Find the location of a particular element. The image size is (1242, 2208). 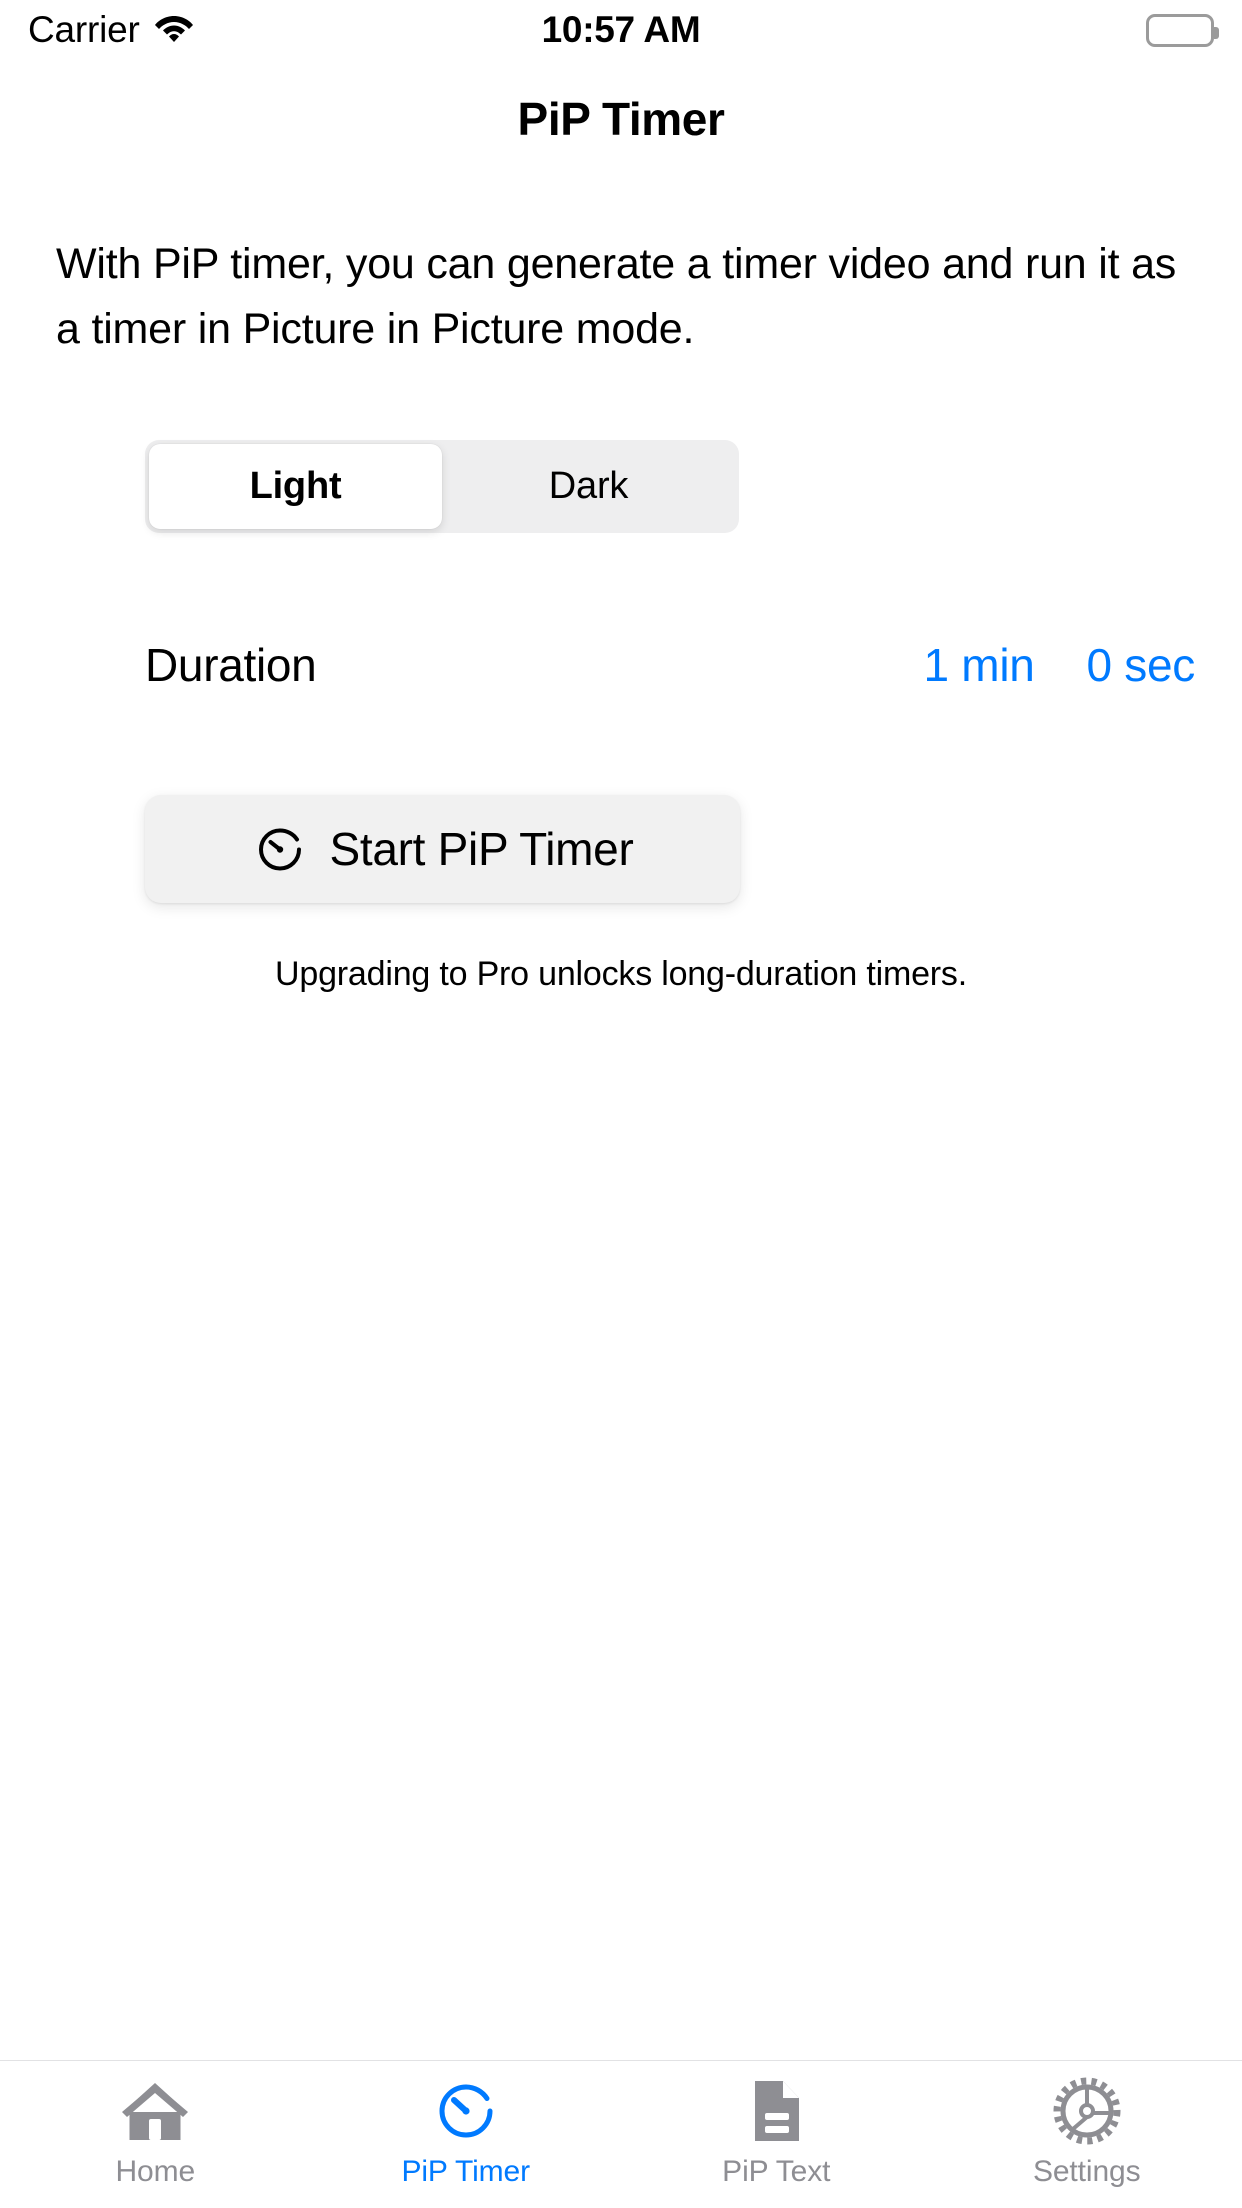

status-bar-right is located at coordinates (959, 30).